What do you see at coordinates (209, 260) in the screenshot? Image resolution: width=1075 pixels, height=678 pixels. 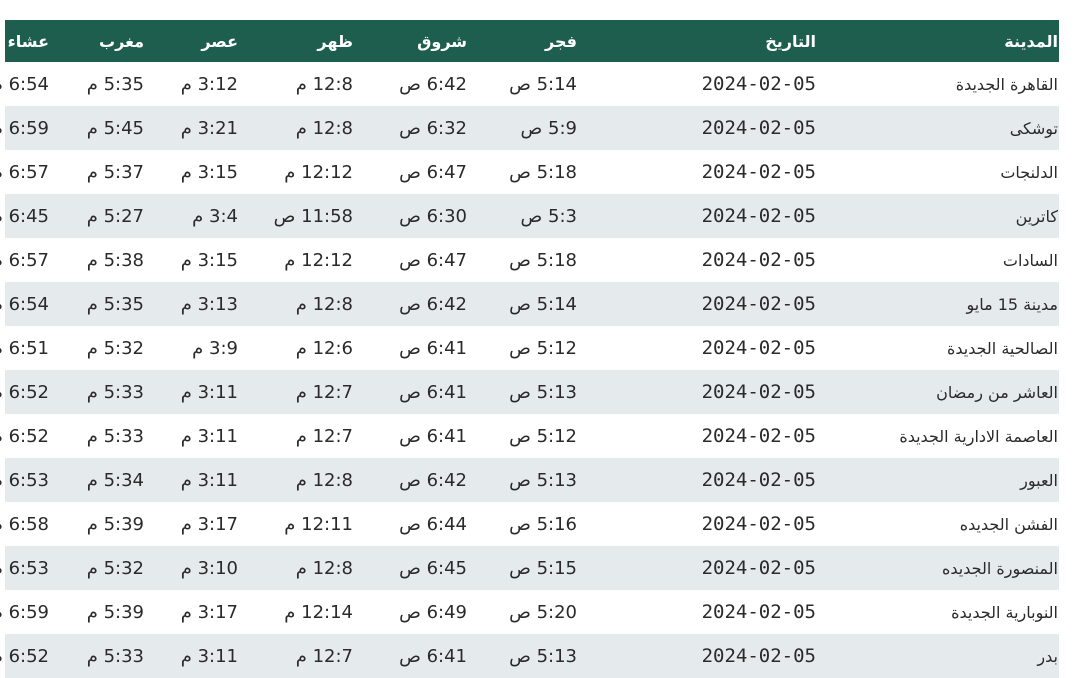 I see `cell-asr: 3:15 م` at bounding box center [209, 260].